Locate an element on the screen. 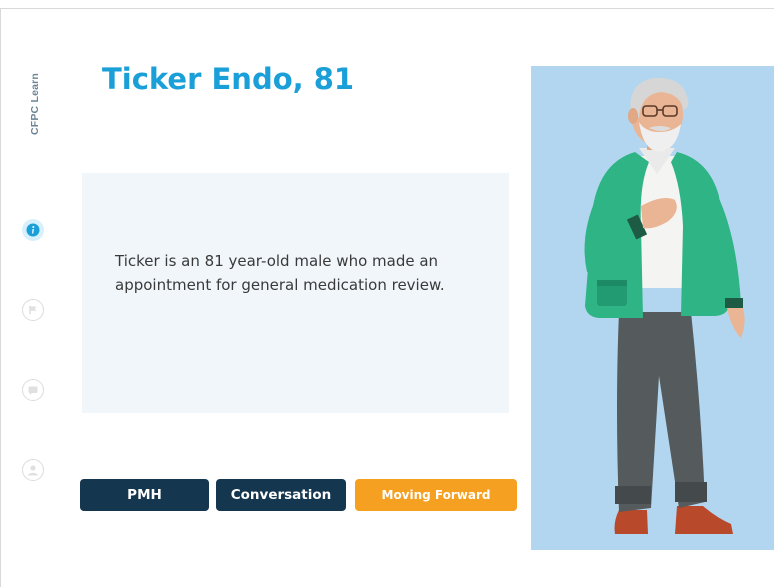 The height and width of the screenshot is (587, 774). pmh-button: PMH is located at coordinates (144, 495).